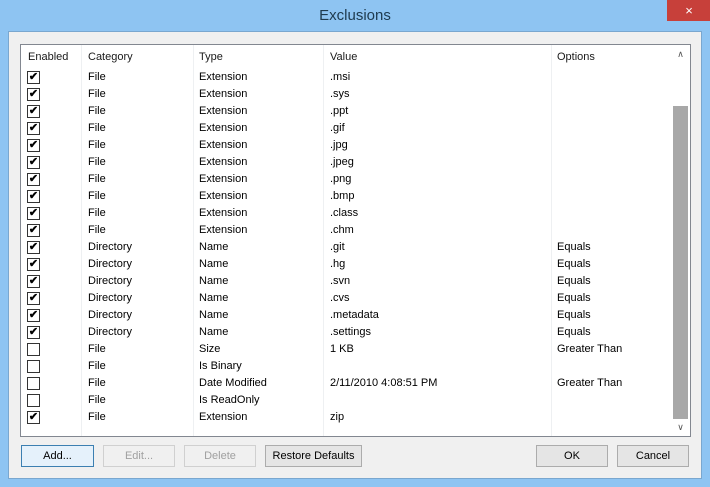 The image size is (710, 487). Describe the element at coordinates (346, 417) in the screenshot. I see `table-row: ✔ File Extension zip` at that location.